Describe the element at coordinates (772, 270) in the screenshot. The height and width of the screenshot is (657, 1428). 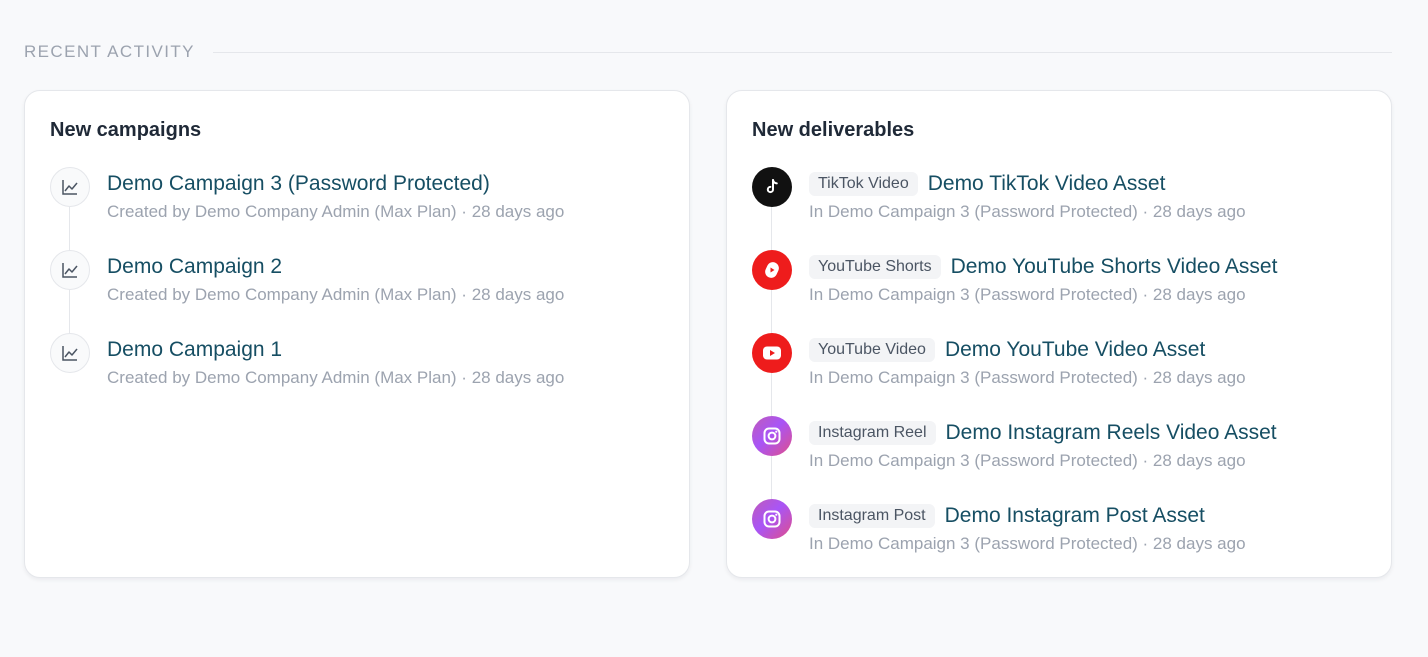
I see `youtube-shorts-icon` at that location.